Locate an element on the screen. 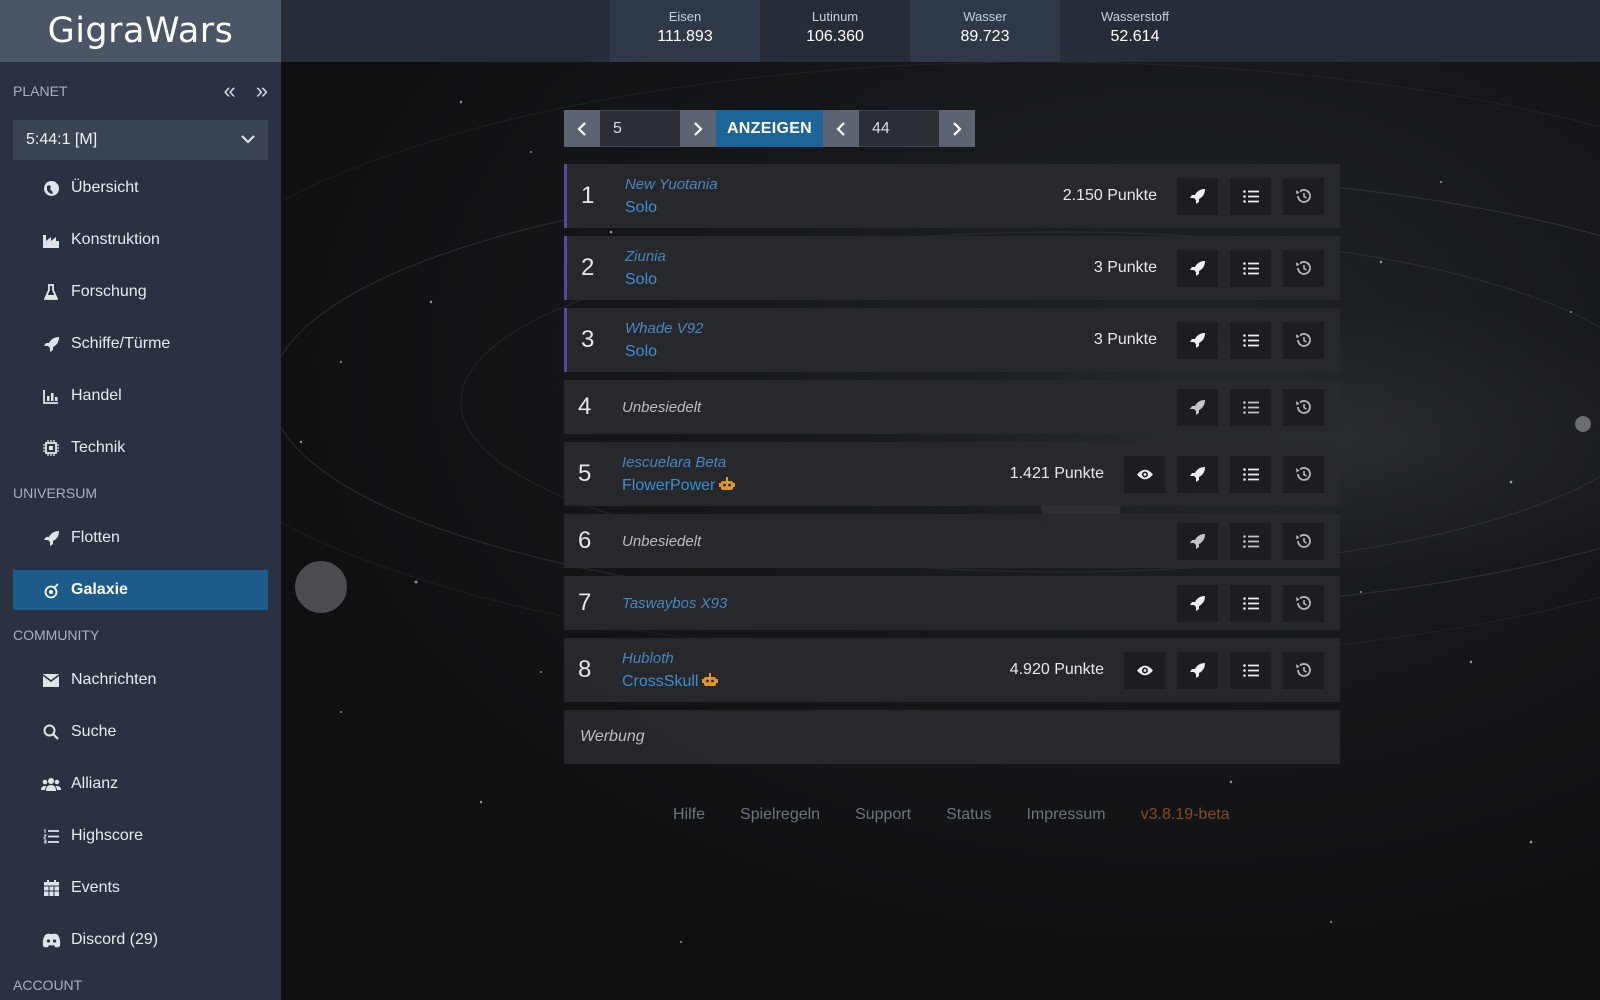 The image size is (1600, 1000). system-prev-button is located at coordinates (841, 128).